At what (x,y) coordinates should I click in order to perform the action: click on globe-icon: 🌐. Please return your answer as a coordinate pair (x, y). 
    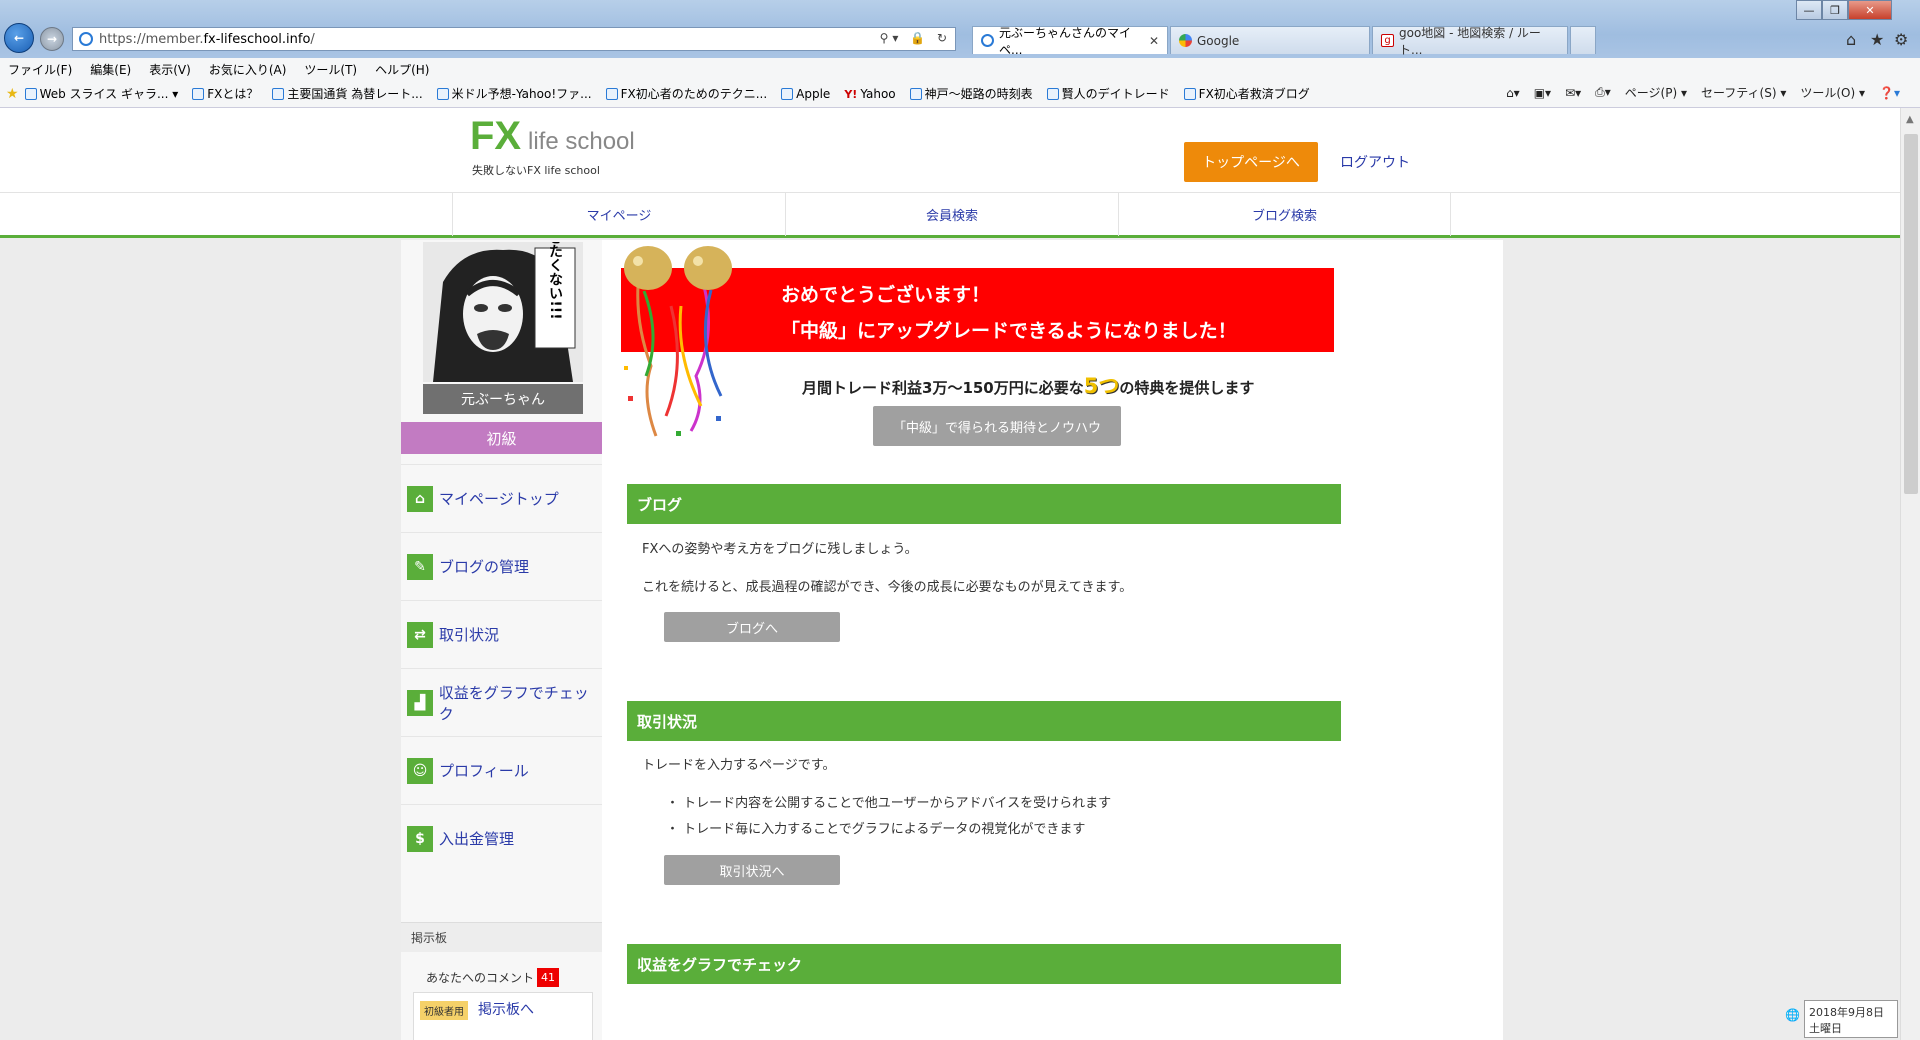
    Looking at the image, I should click on (1792, 1015).